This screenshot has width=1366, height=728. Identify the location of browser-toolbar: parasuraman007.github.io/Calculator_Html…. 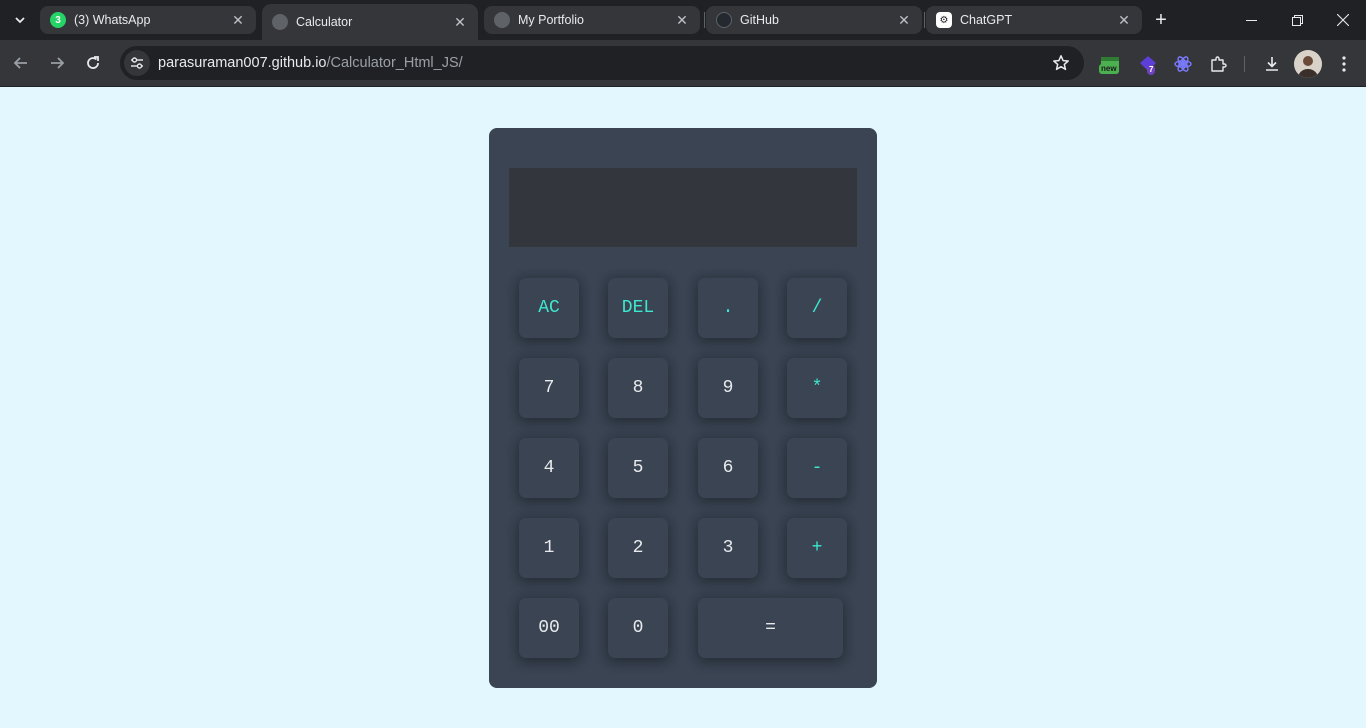
(683, 63).